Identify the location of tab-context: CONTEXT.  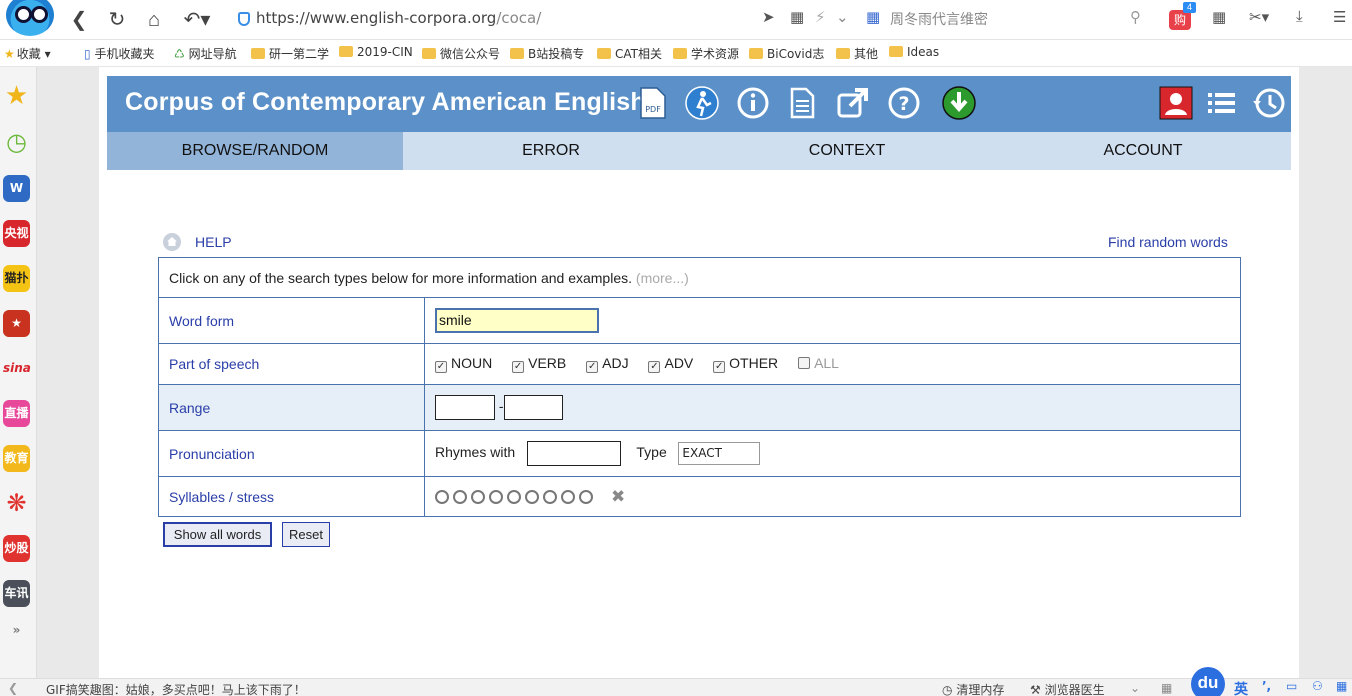
(847, 151).